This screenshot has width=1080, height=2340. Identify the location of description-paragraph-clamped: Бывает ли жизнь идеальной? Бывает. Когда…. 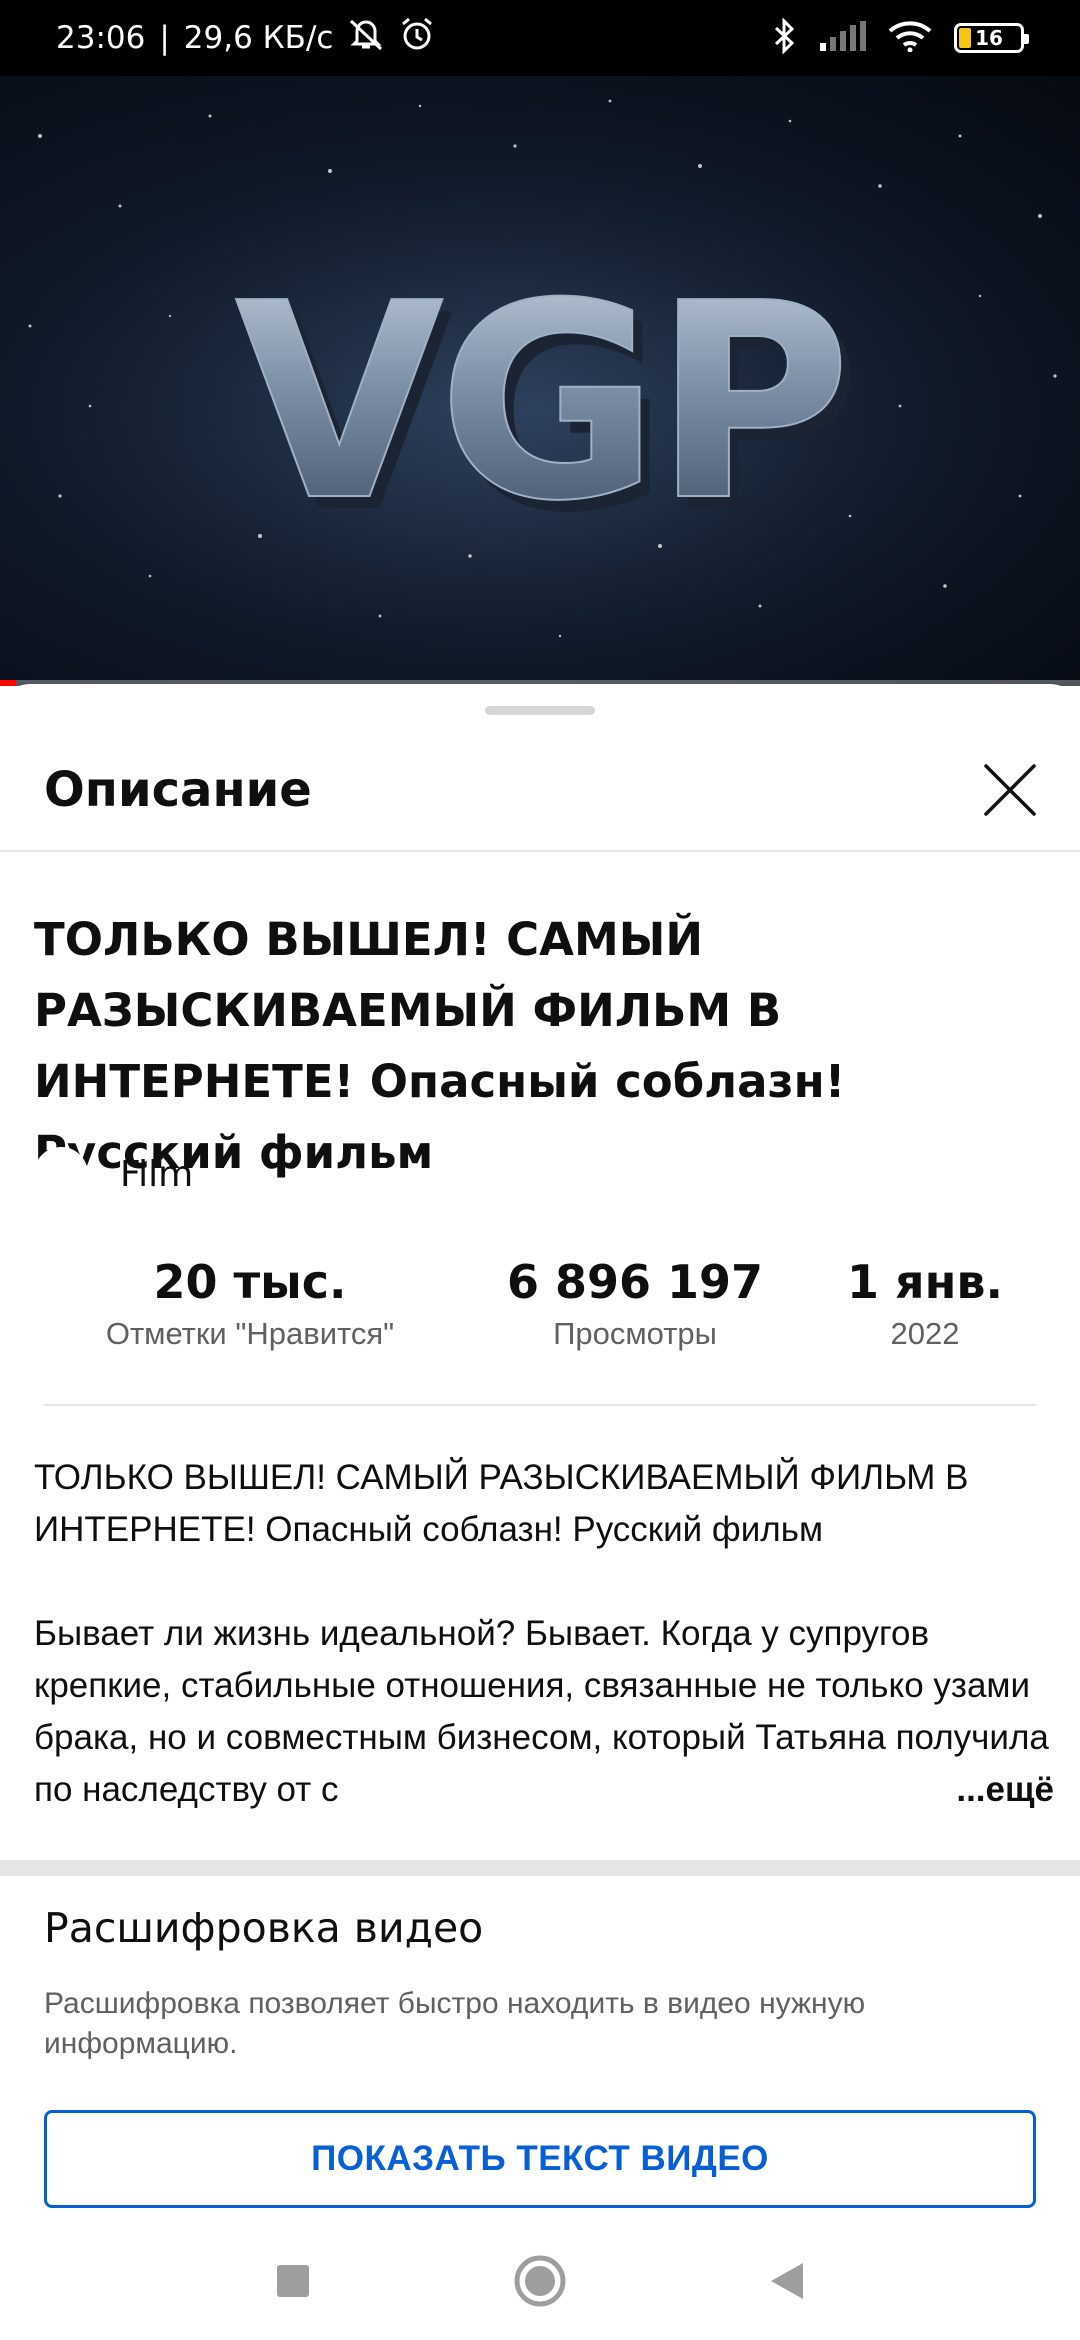
(544, 1712).